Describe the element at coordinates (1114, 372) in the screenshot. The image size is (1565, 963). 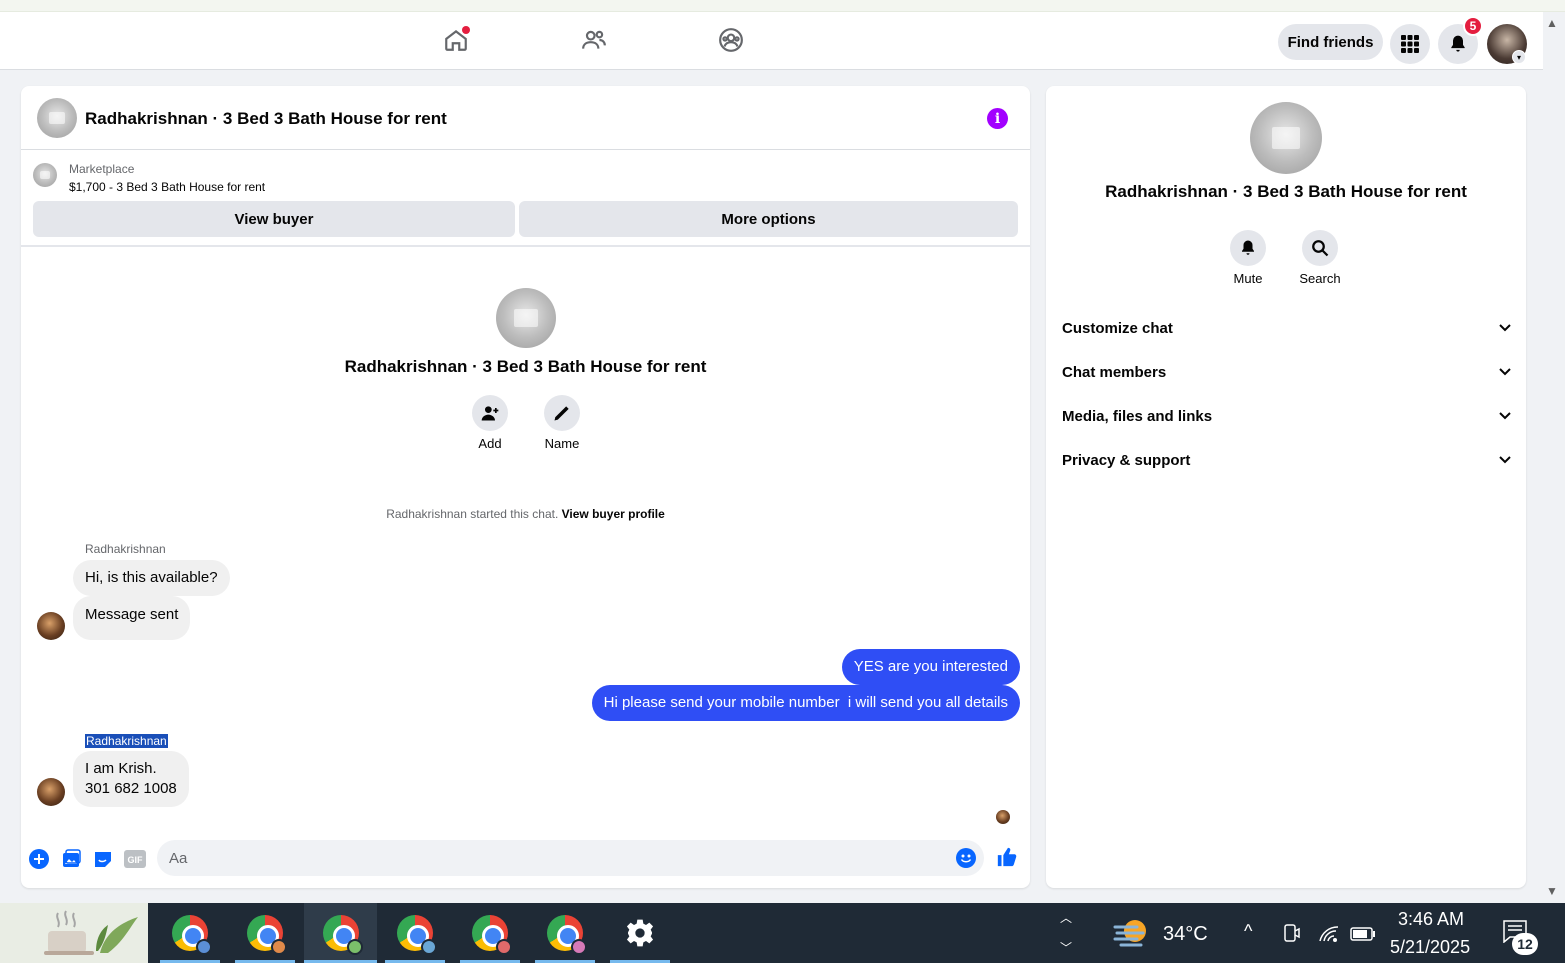
I see `section-label: Chat members` at that location.